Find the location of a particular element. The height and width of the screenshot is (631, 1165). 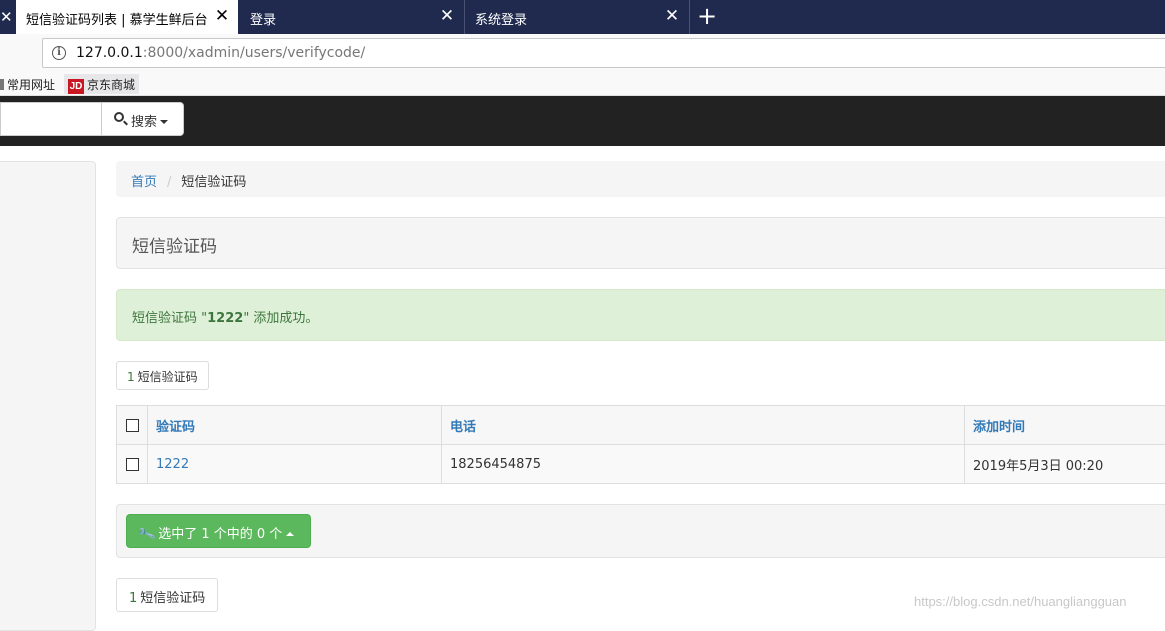

browser-tab-strip: ✕ 短信验证码列表 | 慕学生鲜后台 ✕ 登录 ✕ 系统登录 ✕ + is located at coordinates (582, 17).